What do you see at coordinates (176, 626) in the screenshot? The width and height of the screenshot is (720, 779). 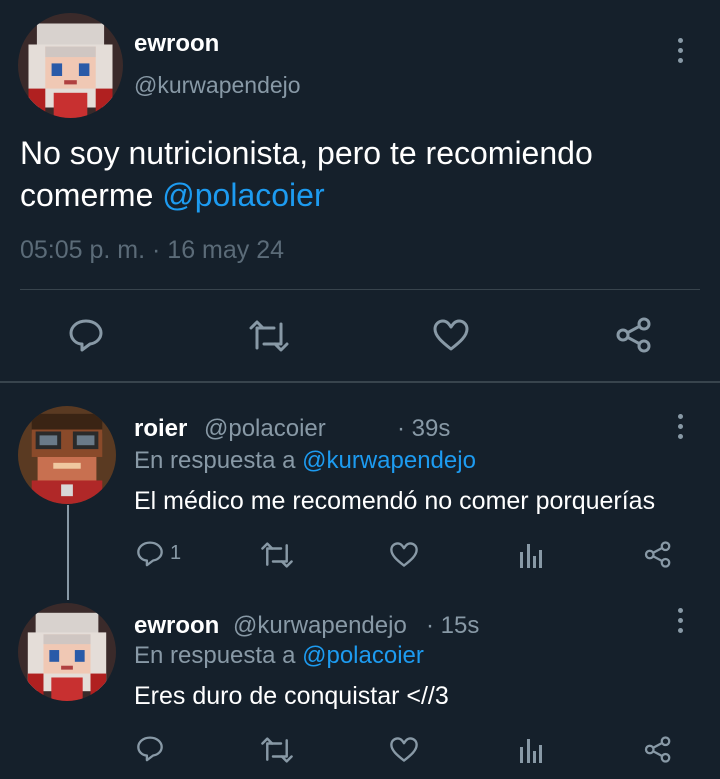 I see `reply-author-name: ewroon` at bounding box center [176, 626].